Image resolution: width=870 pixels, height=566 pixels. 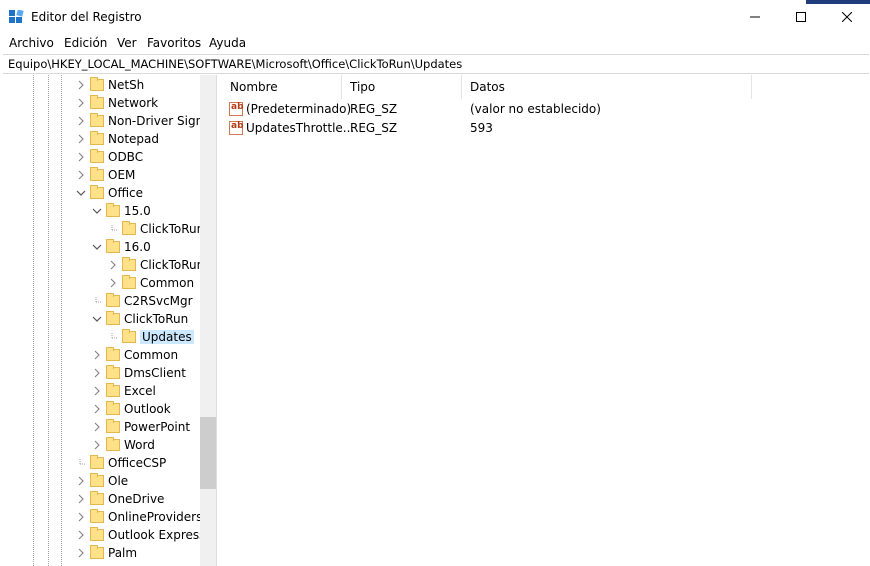 I want to click on tree-item: C2RSvcMgr, so click(x=142, y=301).